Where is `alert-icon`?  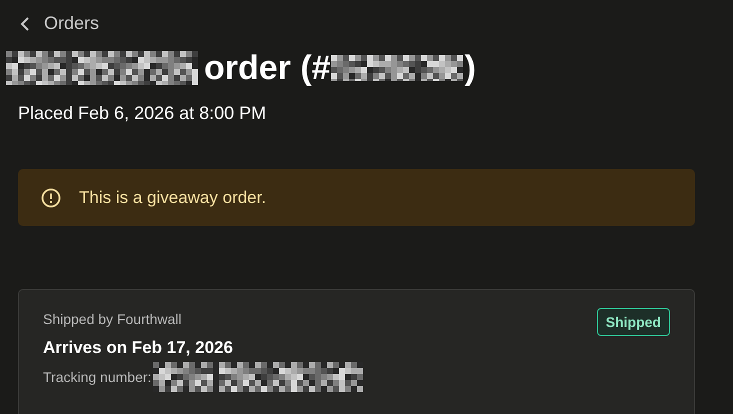 alert-icon is located at coordinates (51, 198).